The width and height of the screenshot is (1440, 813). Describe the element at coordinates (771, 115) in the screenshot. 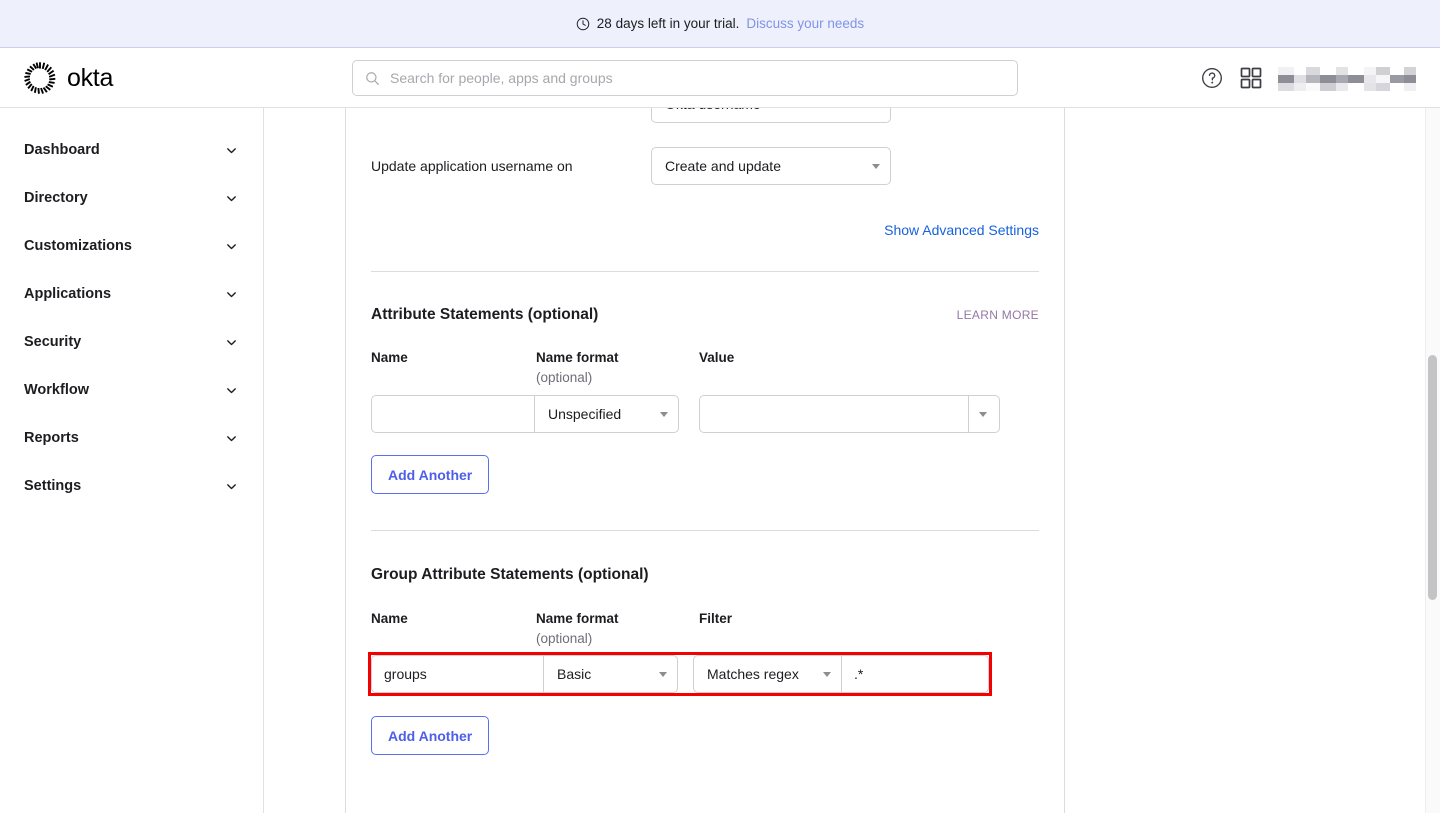

I see `application-username-format-select: Okta username` at that location.